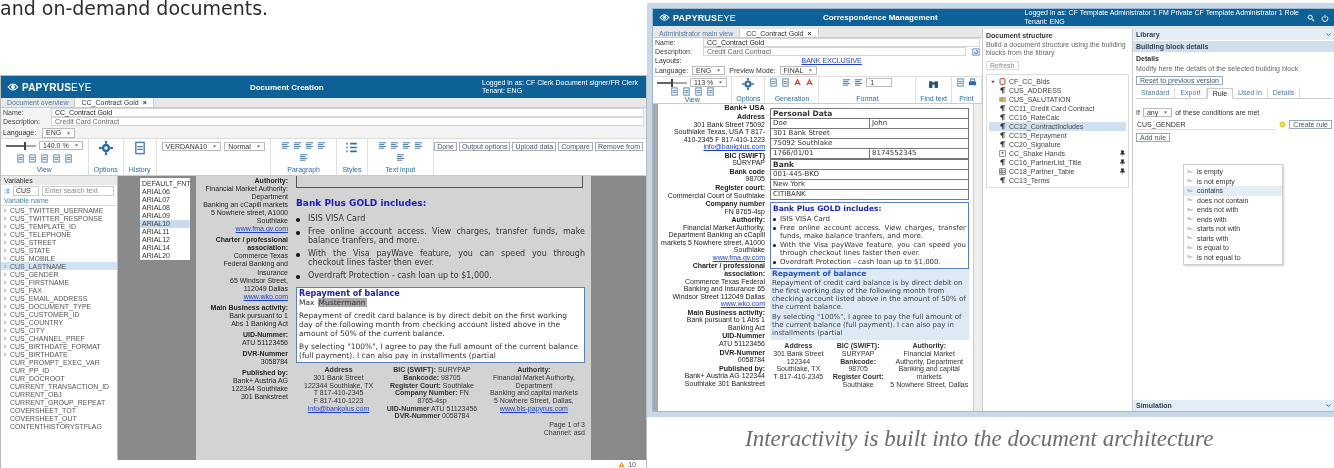 The image size is (1334, 468). What do you see at coordinates (352, 147) in the screenshot?
I see `list-icon` at bounding box center [352, 147].